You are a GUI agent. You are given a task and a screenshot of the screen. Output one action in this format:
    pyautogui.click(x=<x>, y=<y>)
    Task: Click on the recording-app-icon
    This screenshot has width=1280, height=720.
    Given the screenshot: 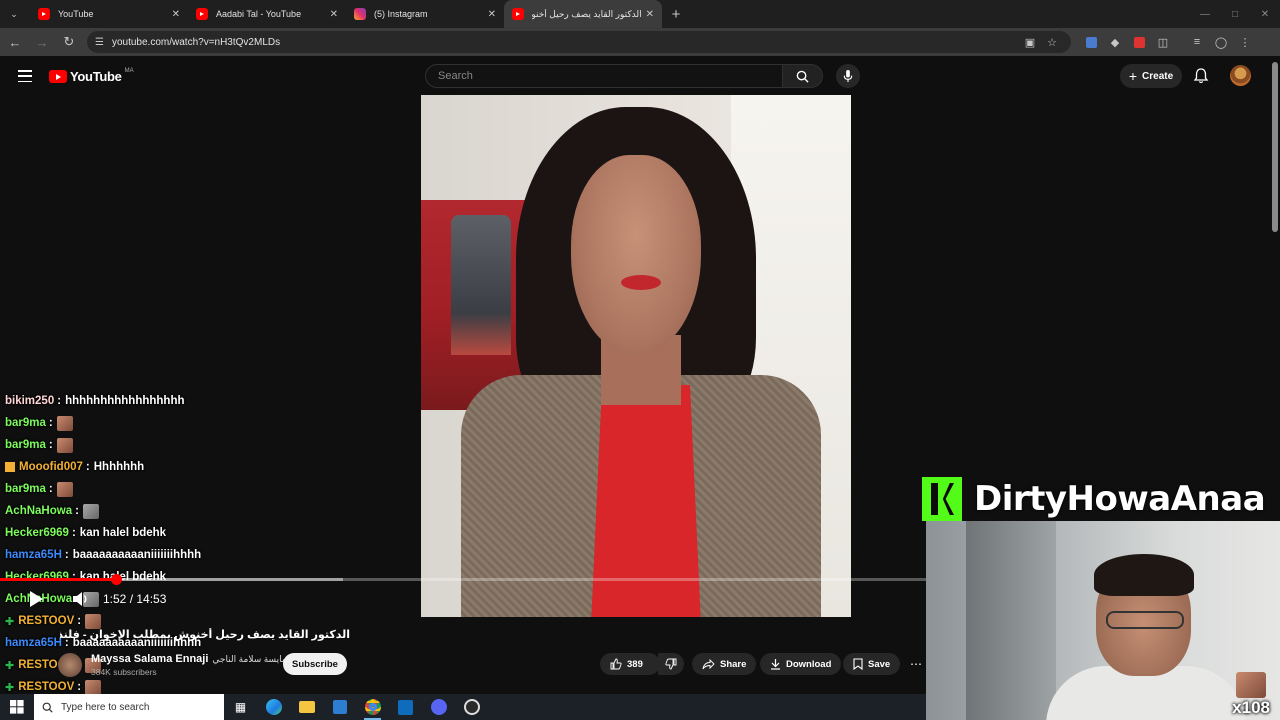 What is the action you would take?
    pyautogui.click(x=471, y=707)
    